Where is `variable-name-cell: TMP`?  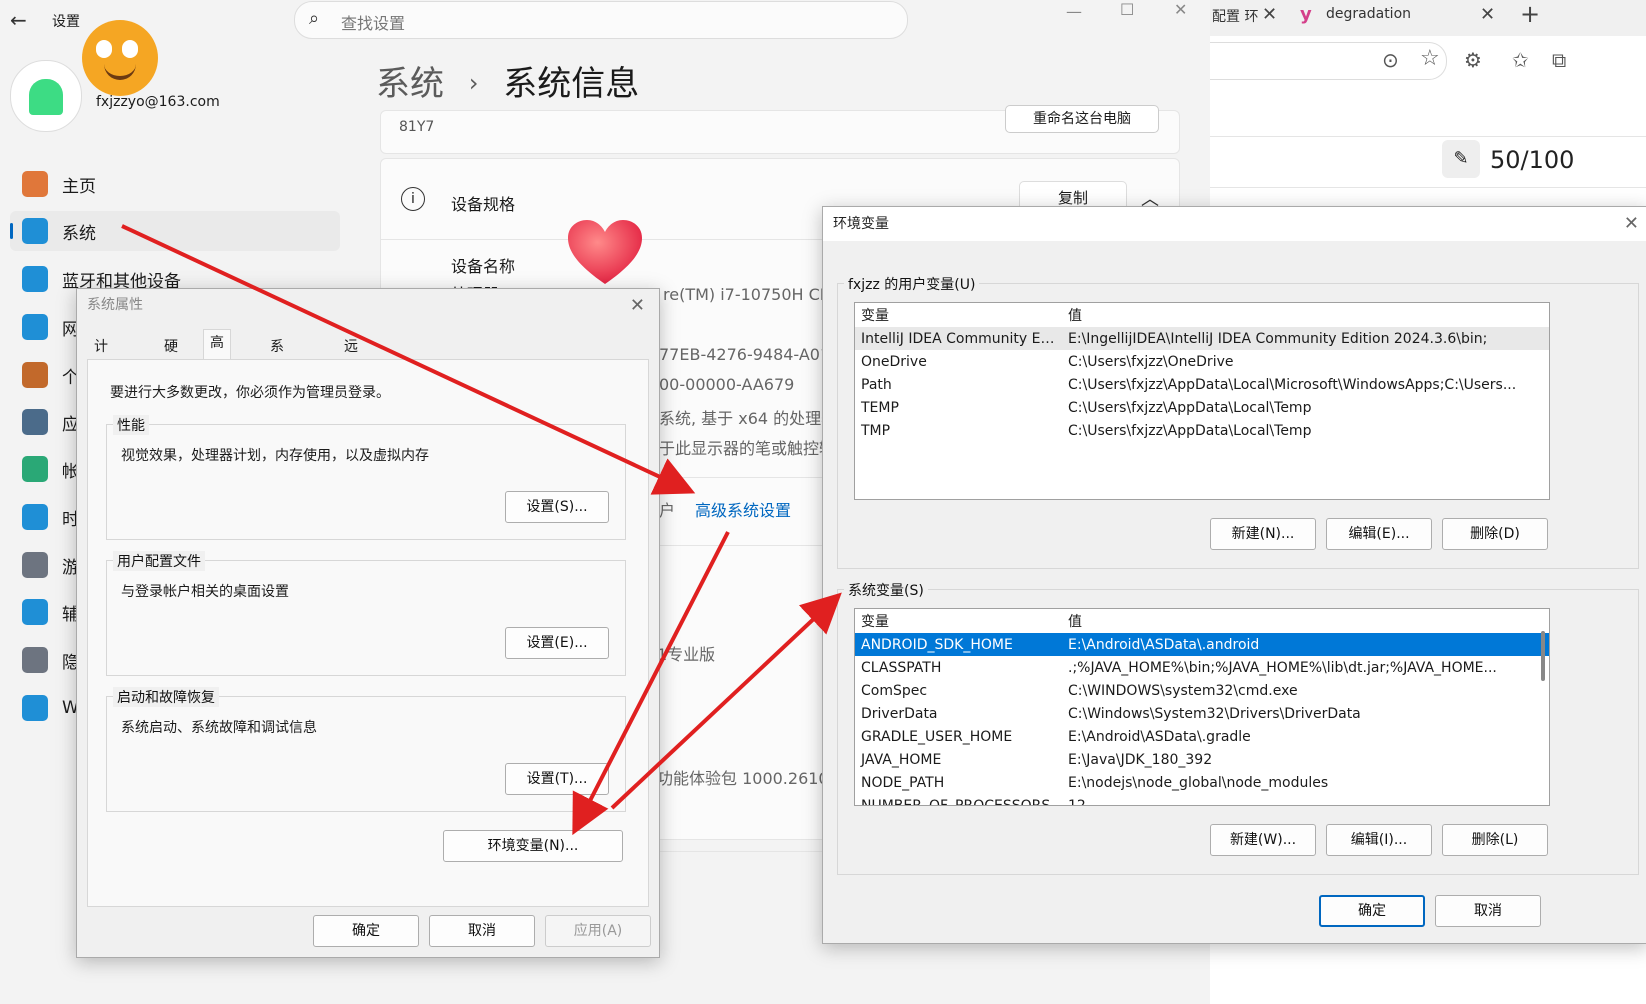
variable-name-cell: TMP is located at coordinates (876, 430).